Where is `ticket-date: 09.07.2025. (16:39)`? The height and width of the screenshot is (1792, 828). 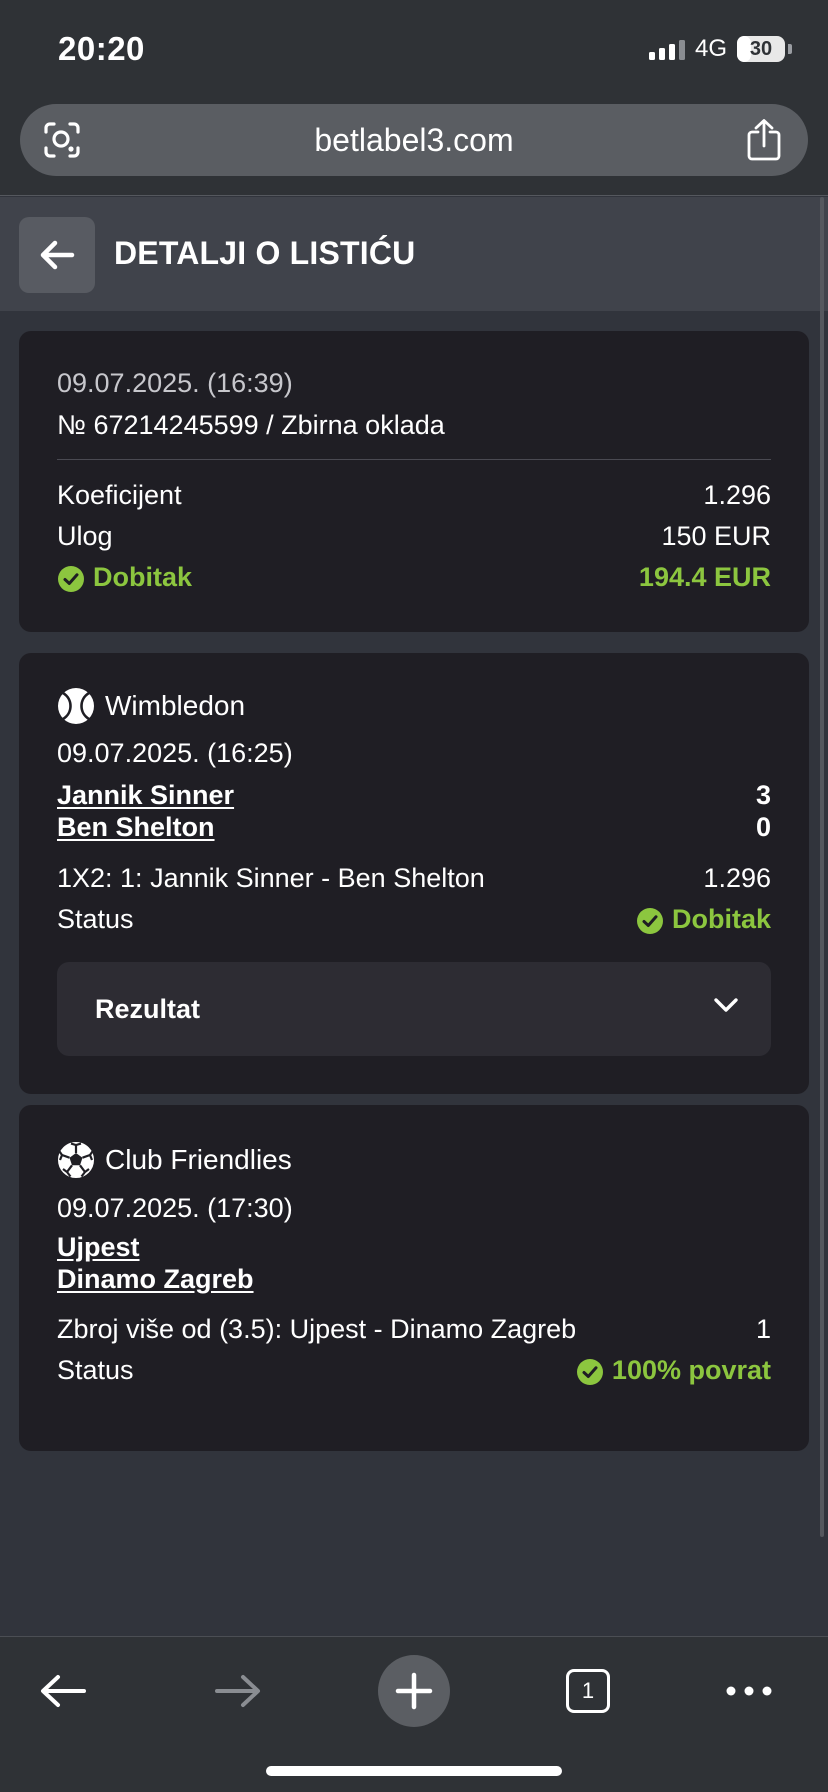 ticket-date: 09.07.2025. (16:39) is located at coordinates (175, 383).